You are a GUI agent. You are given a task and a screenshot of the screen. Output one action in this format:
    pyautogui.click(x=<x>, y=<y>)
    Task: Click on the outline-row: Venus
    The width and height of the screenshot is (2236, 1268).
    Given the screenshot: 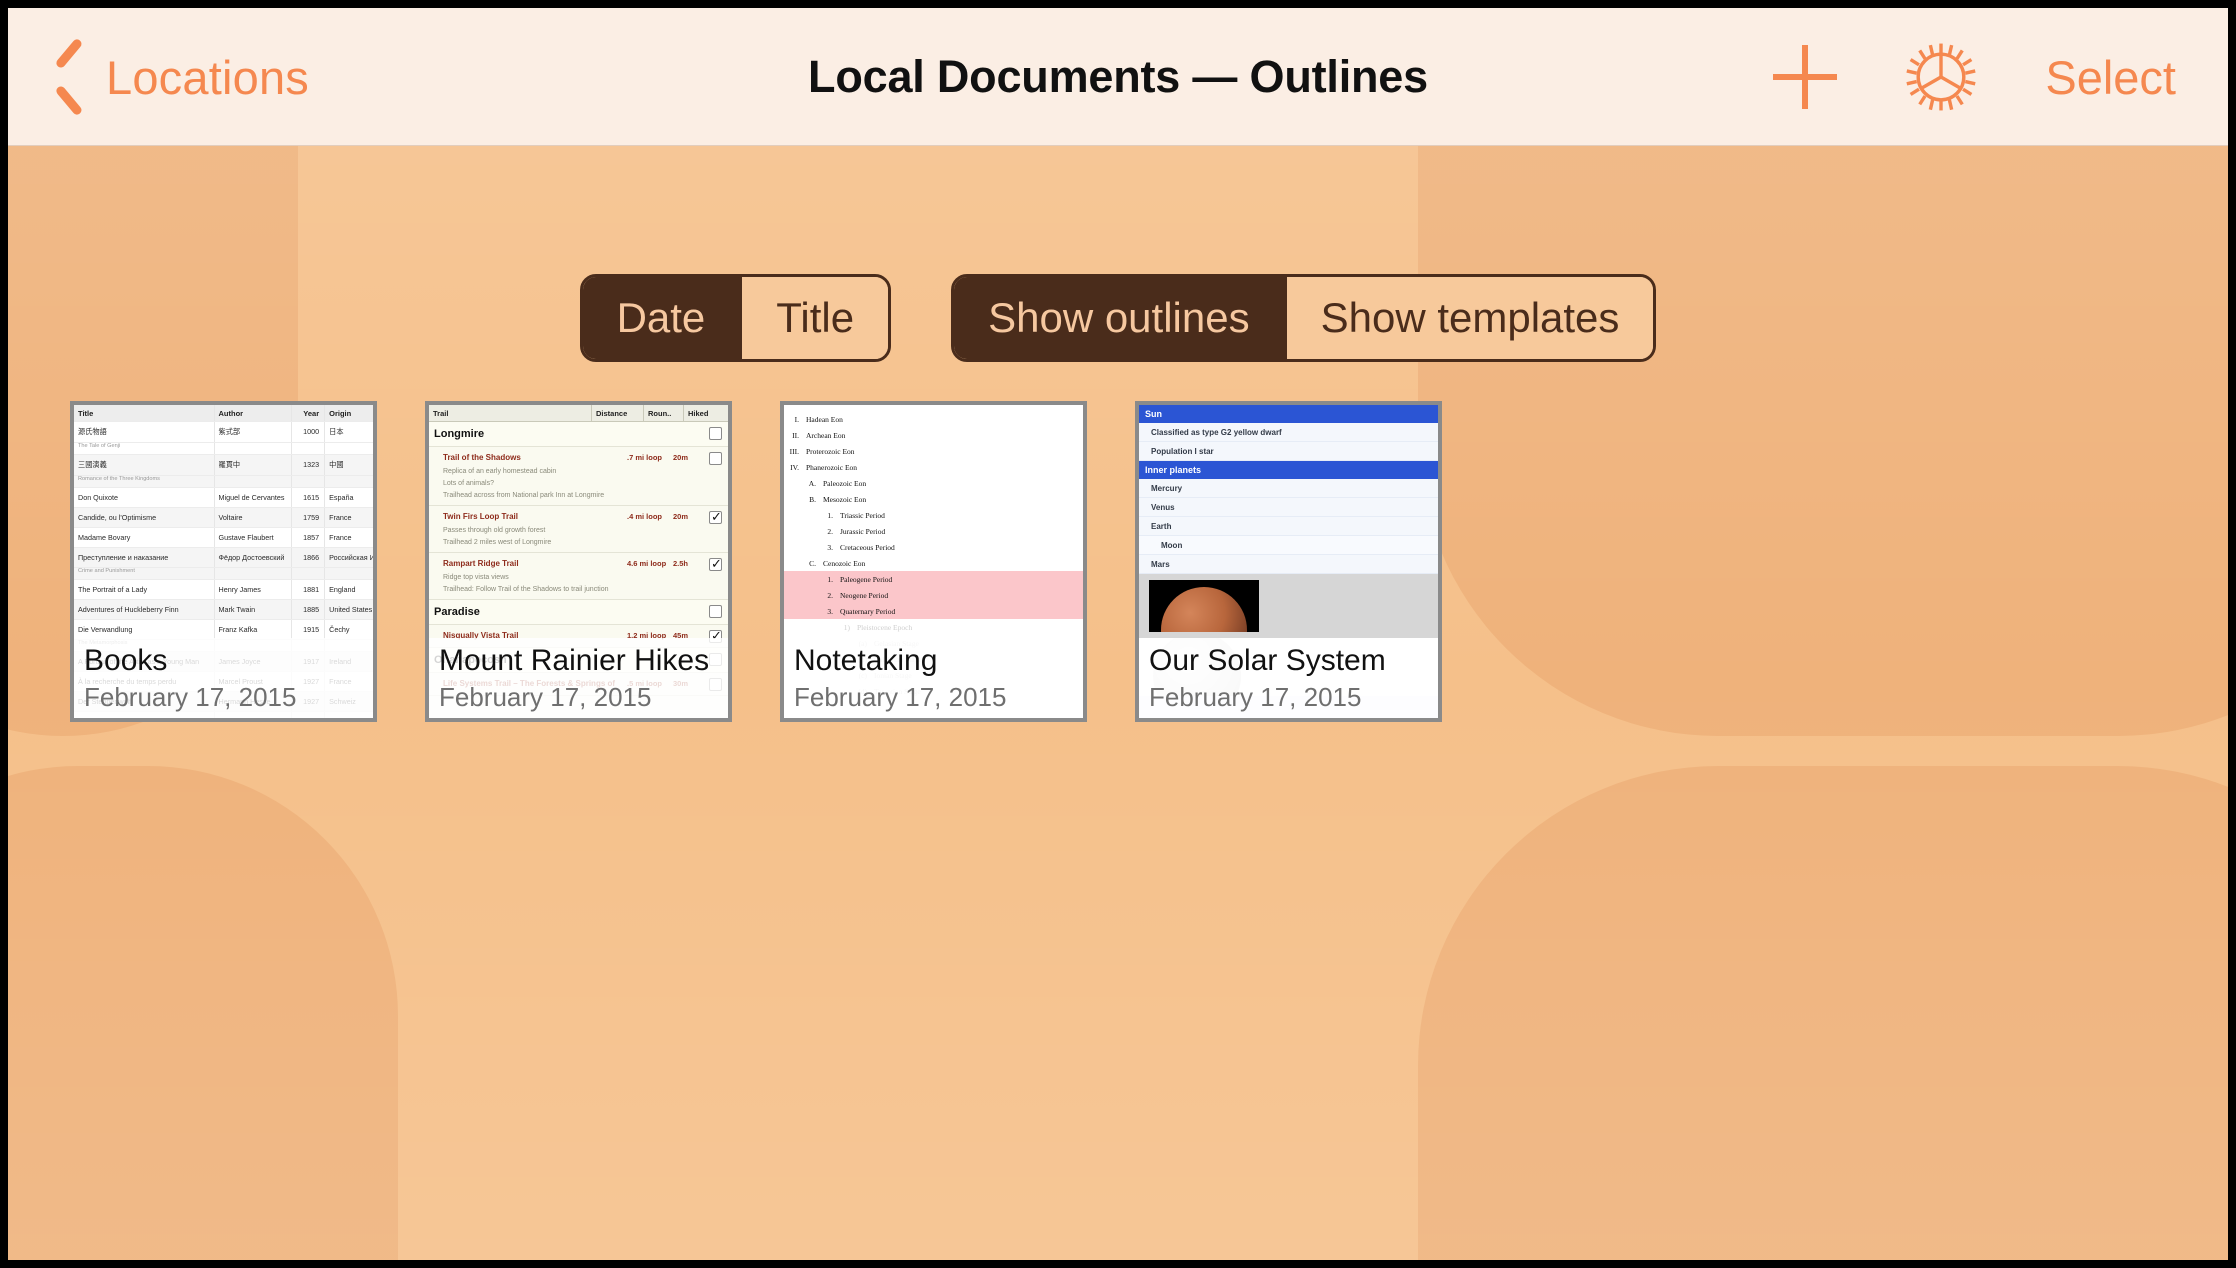 What is the action you would take?
    pyautogui.click(x=1288, y=507)
    